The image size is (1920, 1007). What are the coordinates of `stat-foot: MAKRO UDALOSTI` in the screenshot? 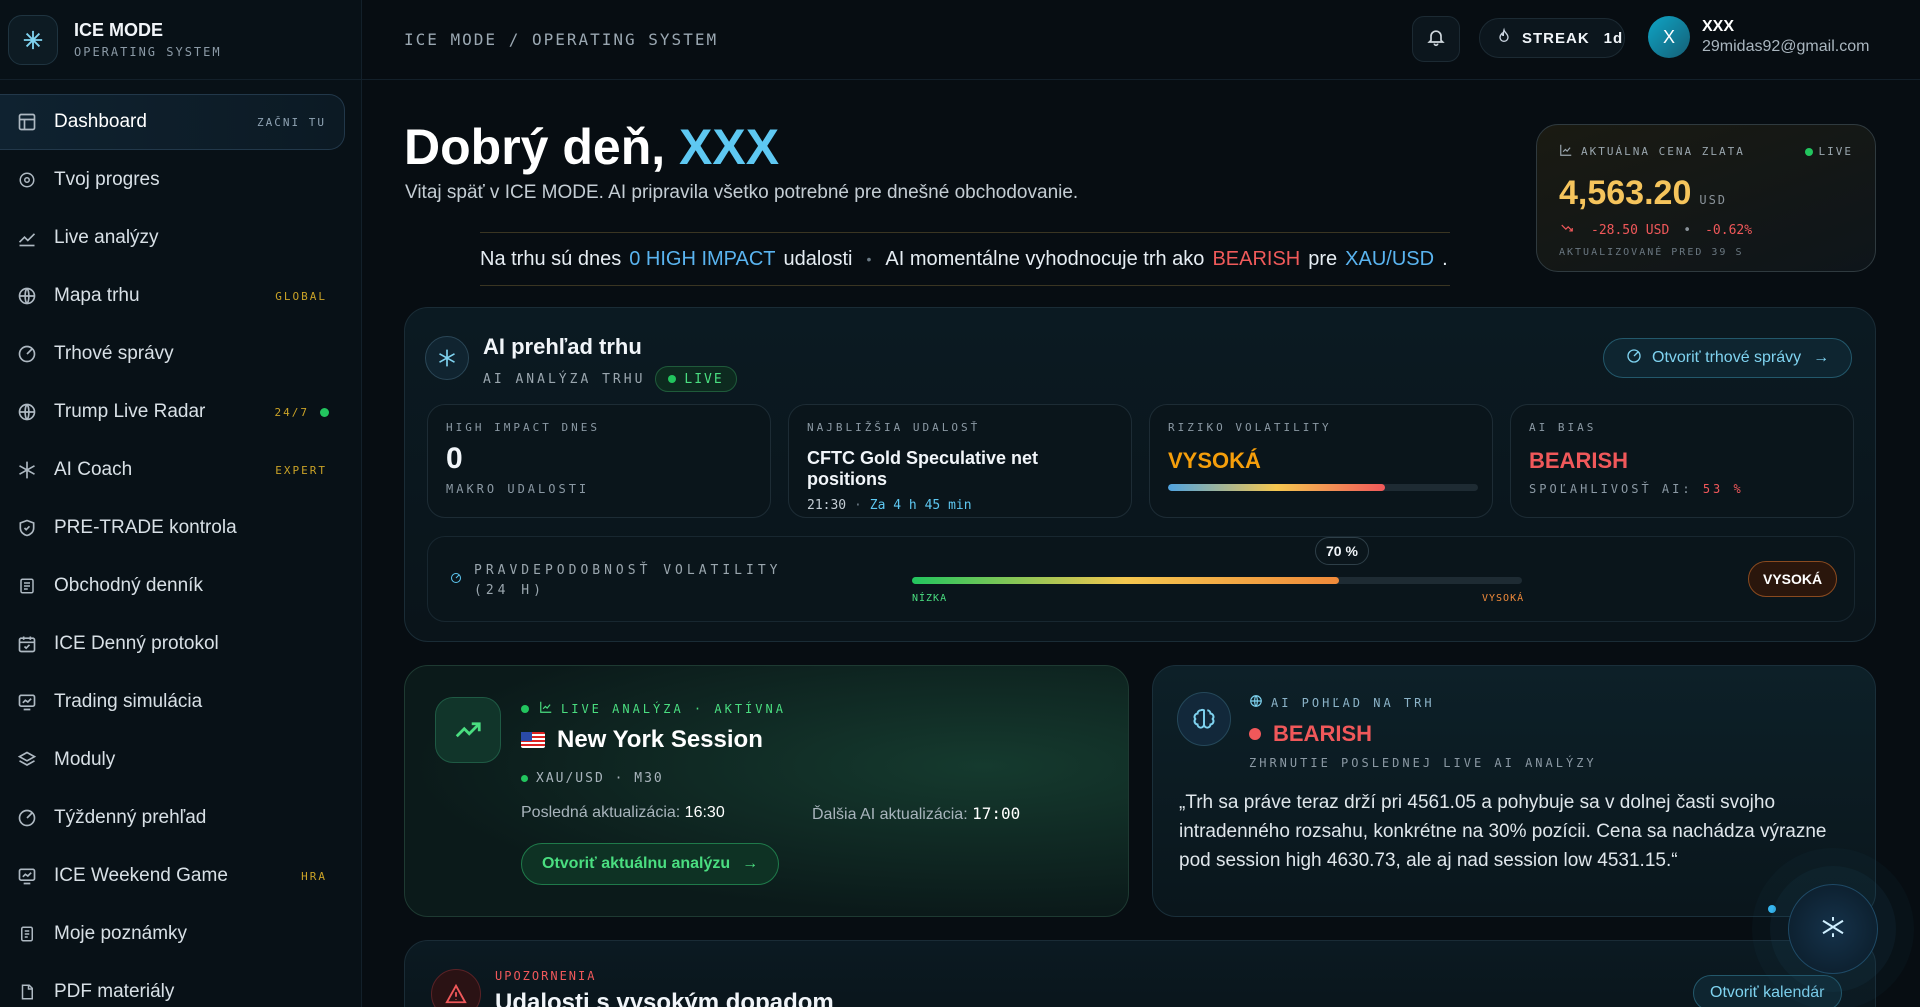 It's located at (518, 489).